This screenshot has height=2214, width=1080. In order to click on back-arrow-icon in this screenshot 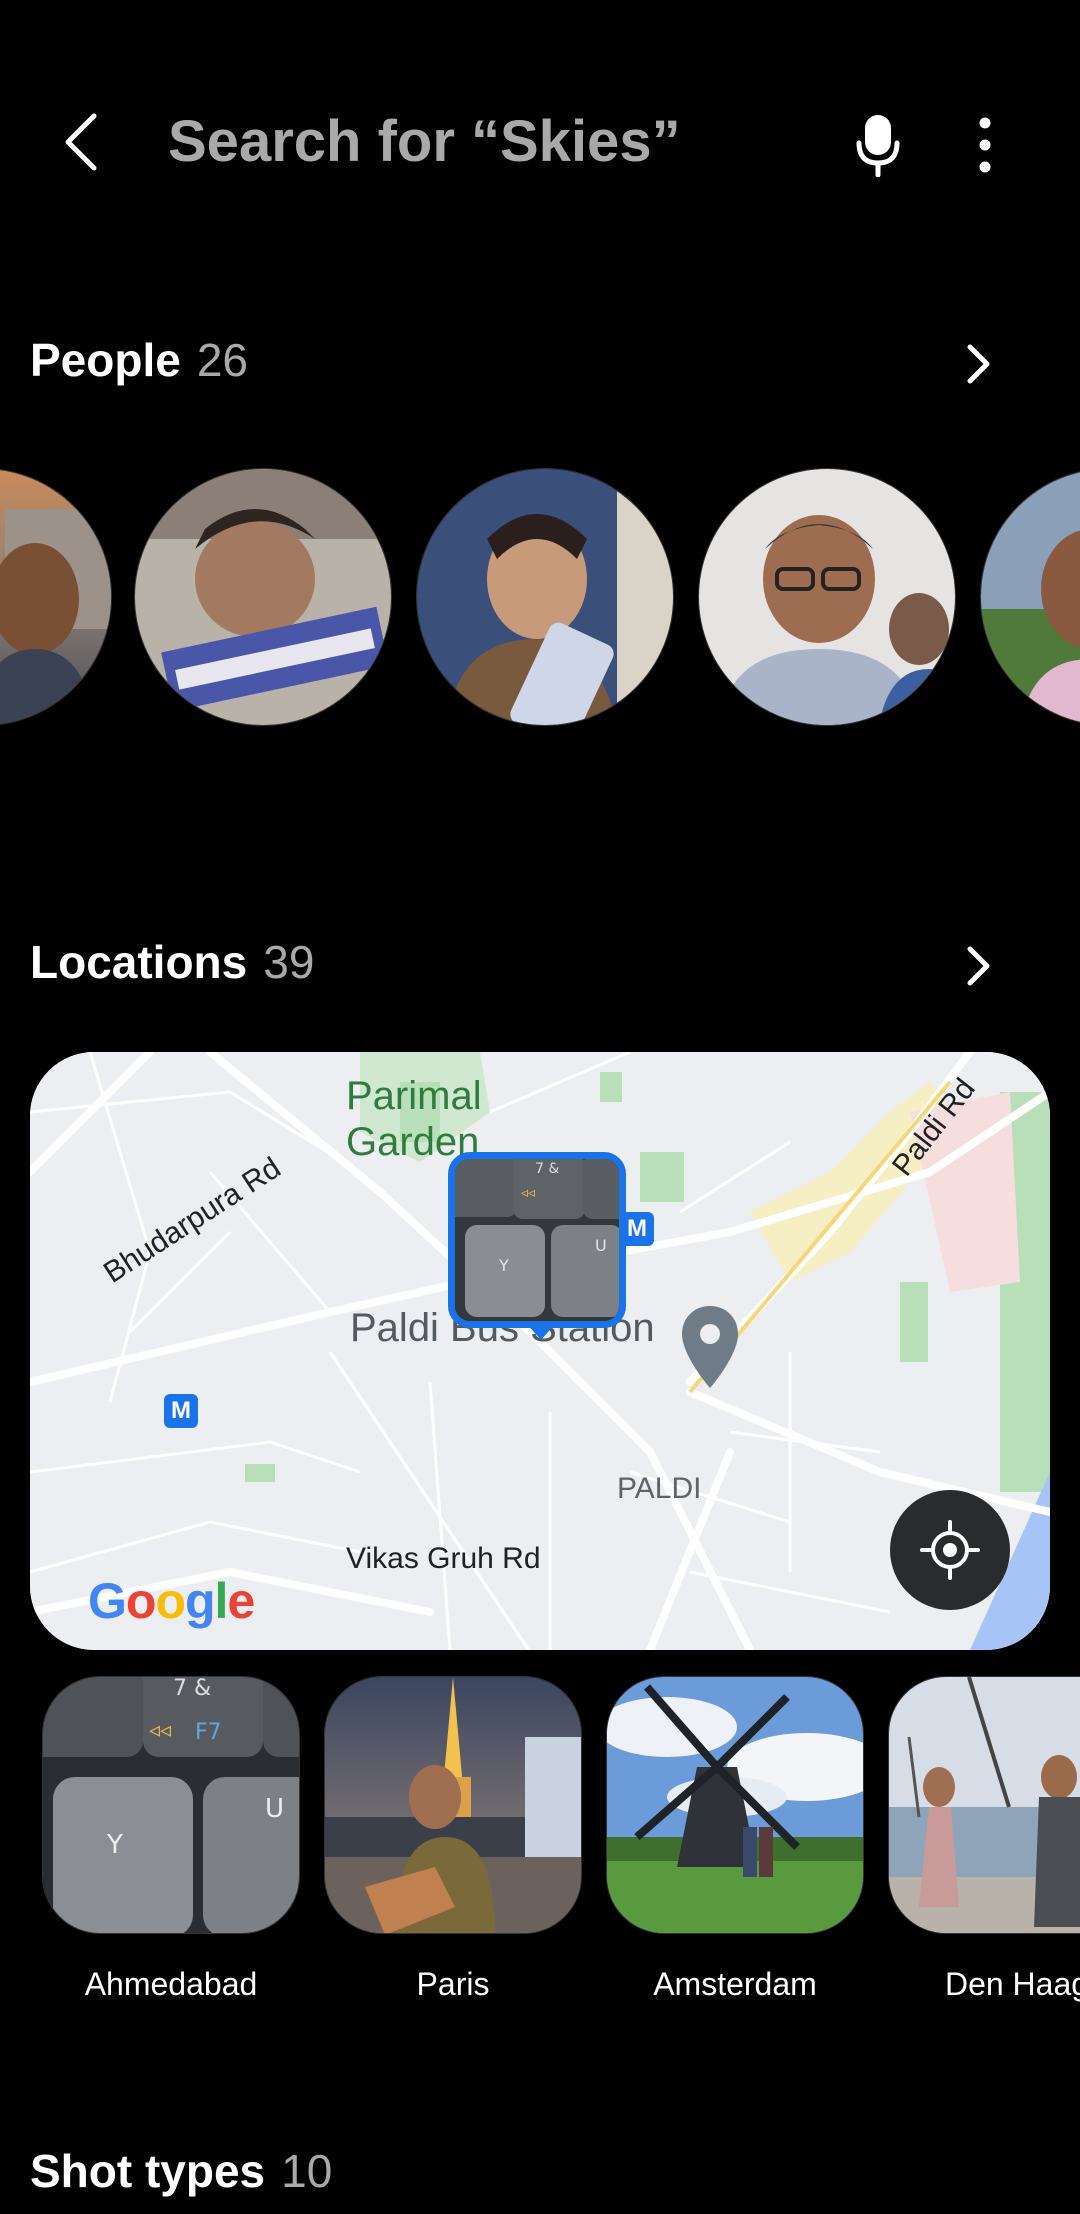, I will do `click(81, 142)`.